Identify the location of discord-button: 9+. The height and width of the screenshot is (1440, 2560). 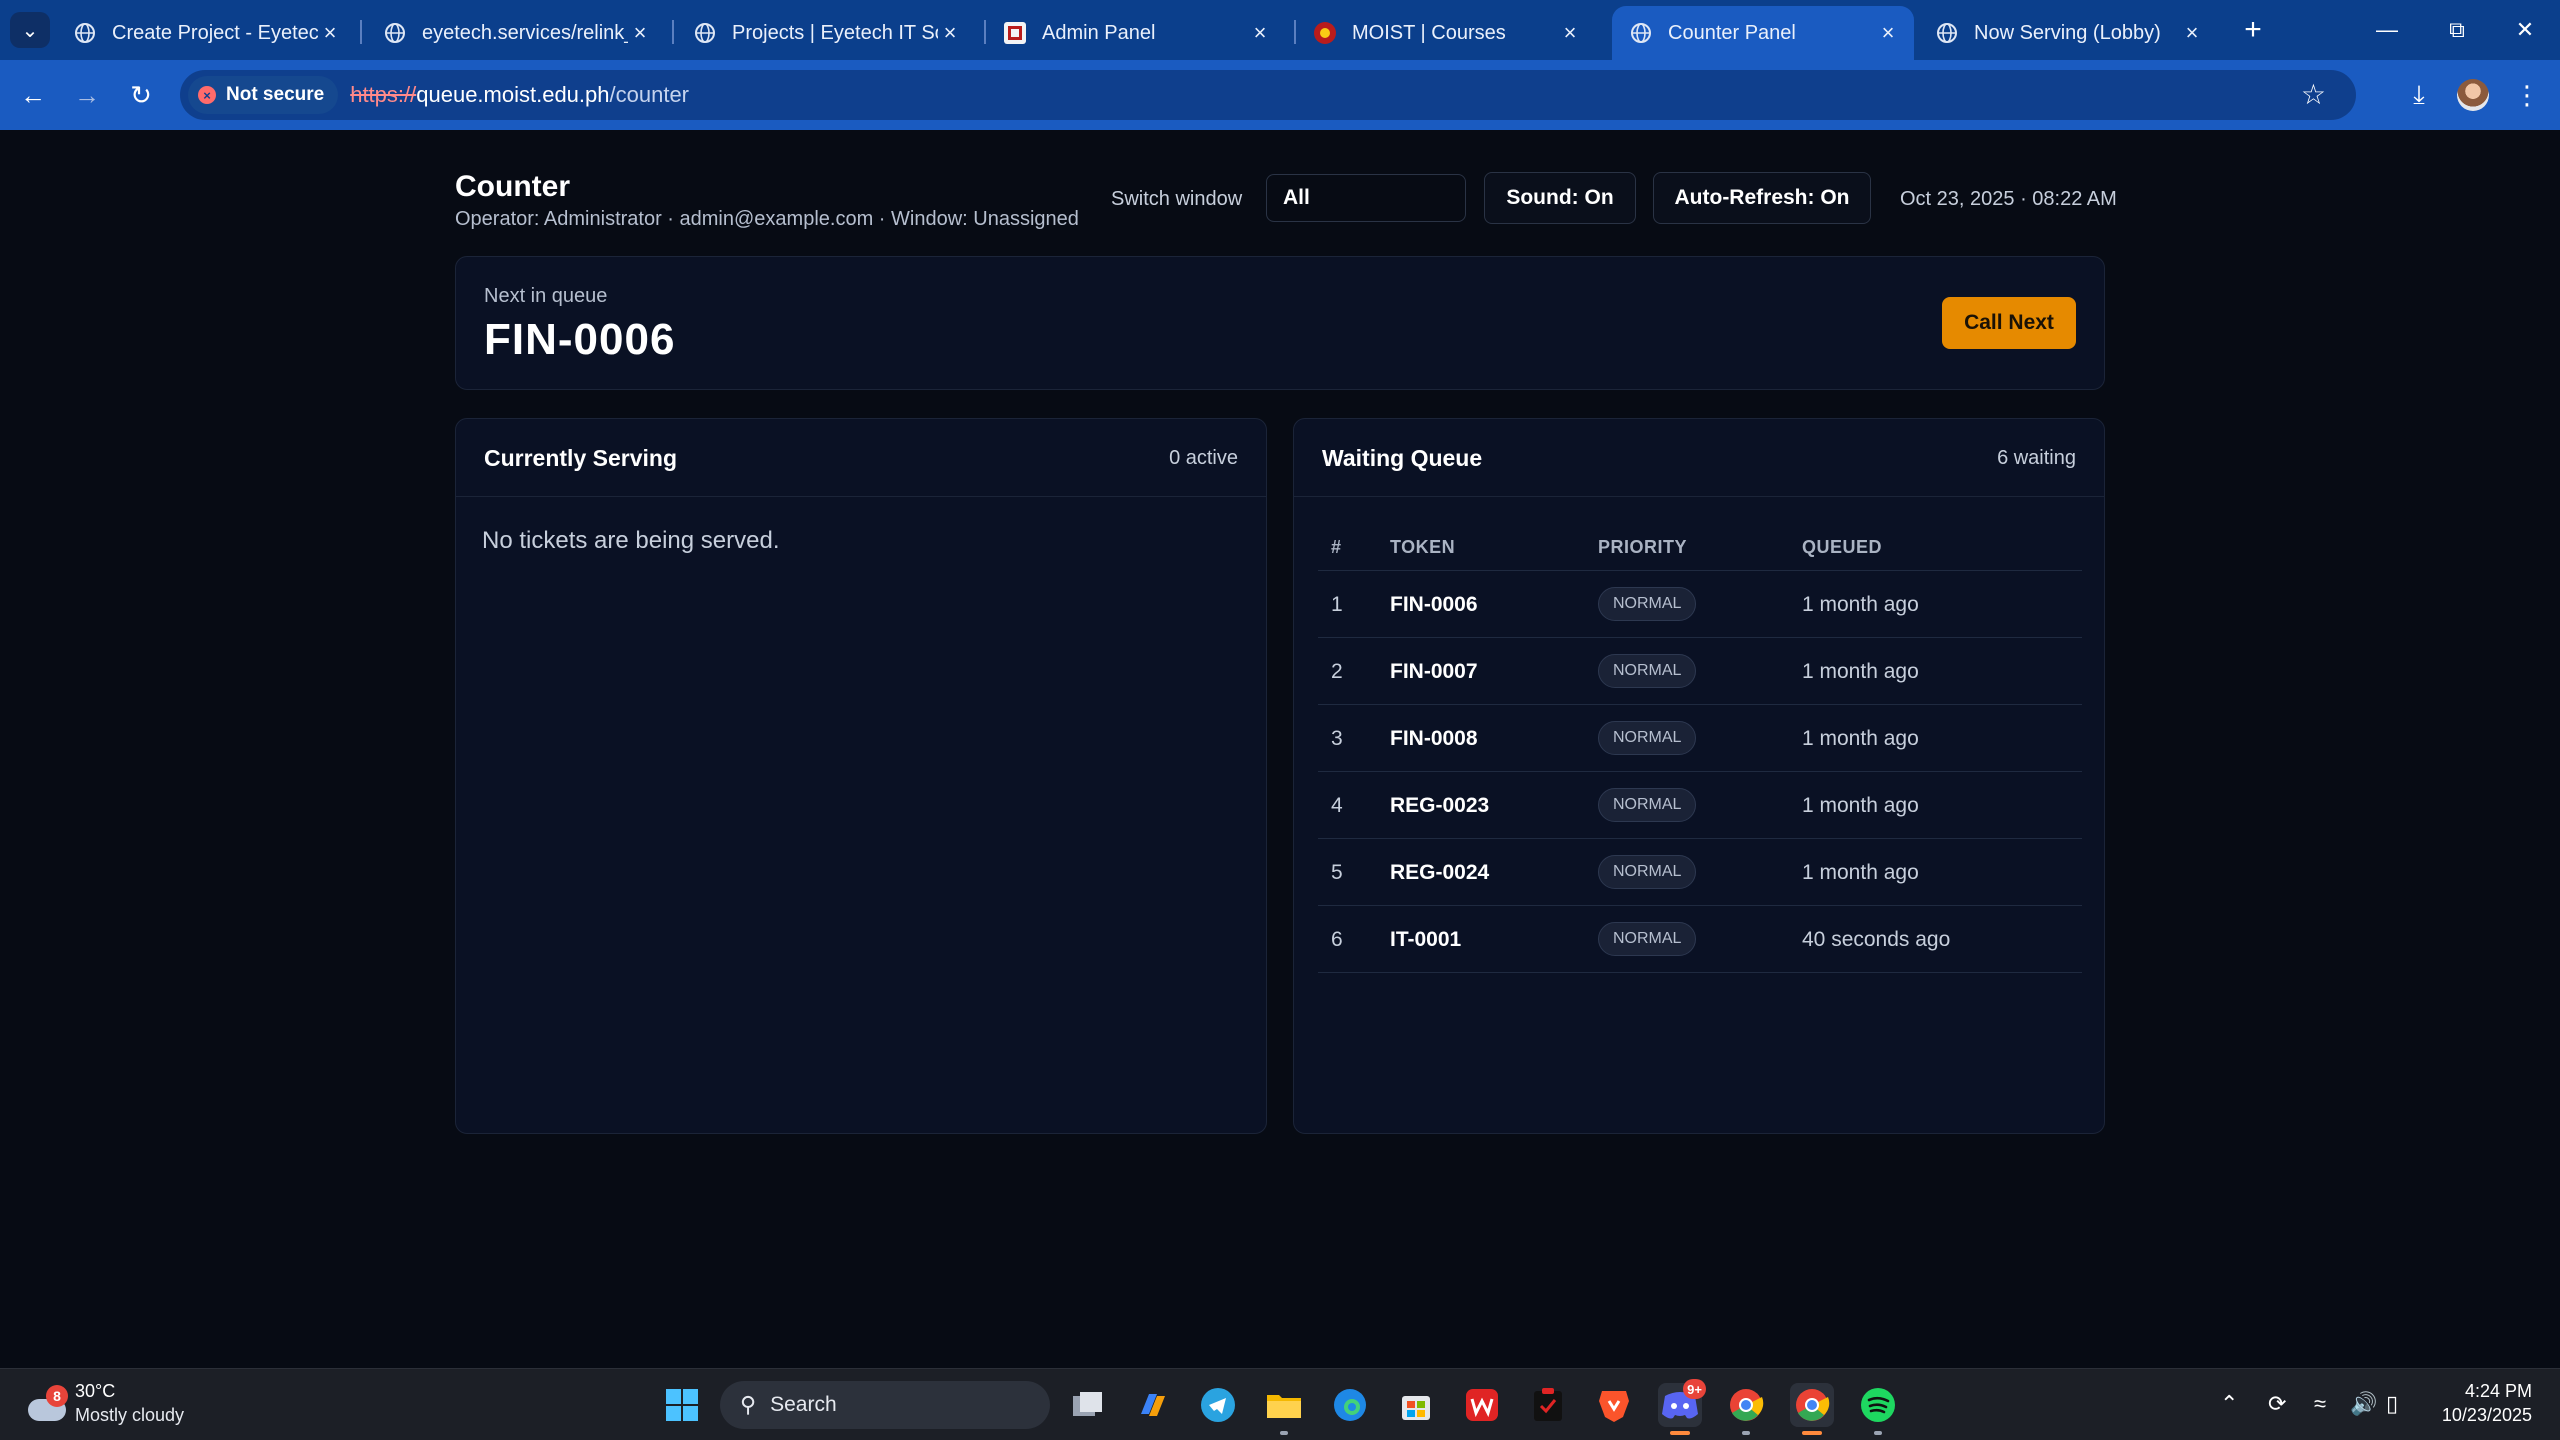
(1682, 1407).